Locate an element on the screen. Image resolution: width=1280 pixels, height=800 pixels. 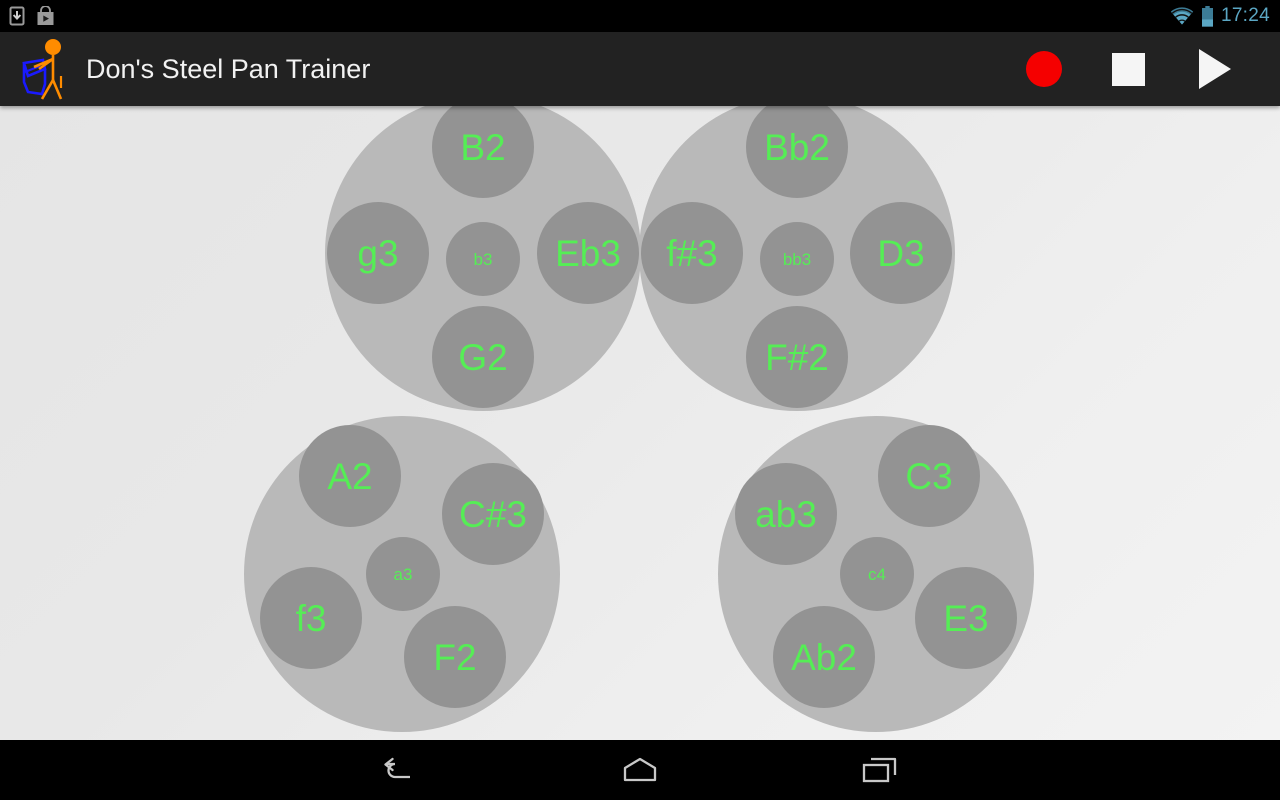
recent-apps-icon is located at coordinates (879, 770).